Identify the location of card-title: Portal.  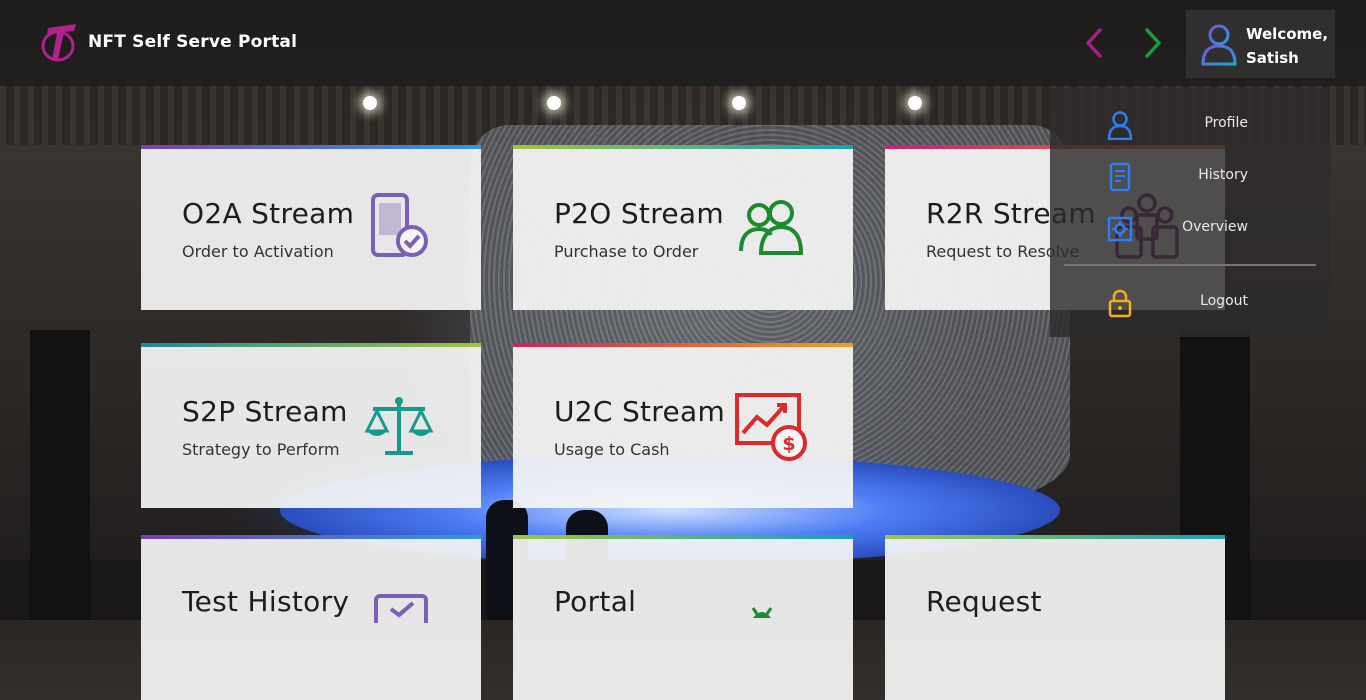
(595, 601).